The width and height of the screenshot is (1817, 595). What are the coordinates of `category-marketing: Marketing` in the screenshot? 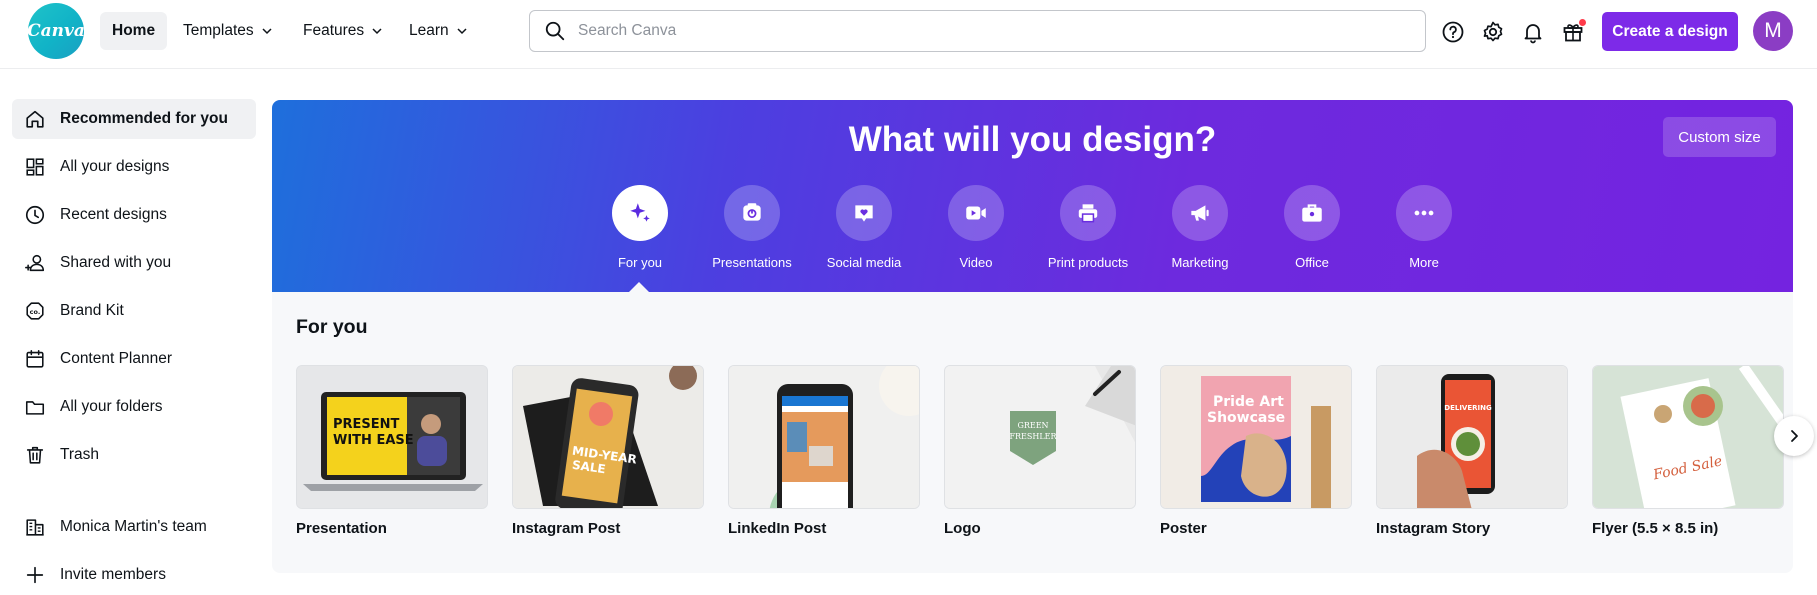 It's located at (1200, 227).